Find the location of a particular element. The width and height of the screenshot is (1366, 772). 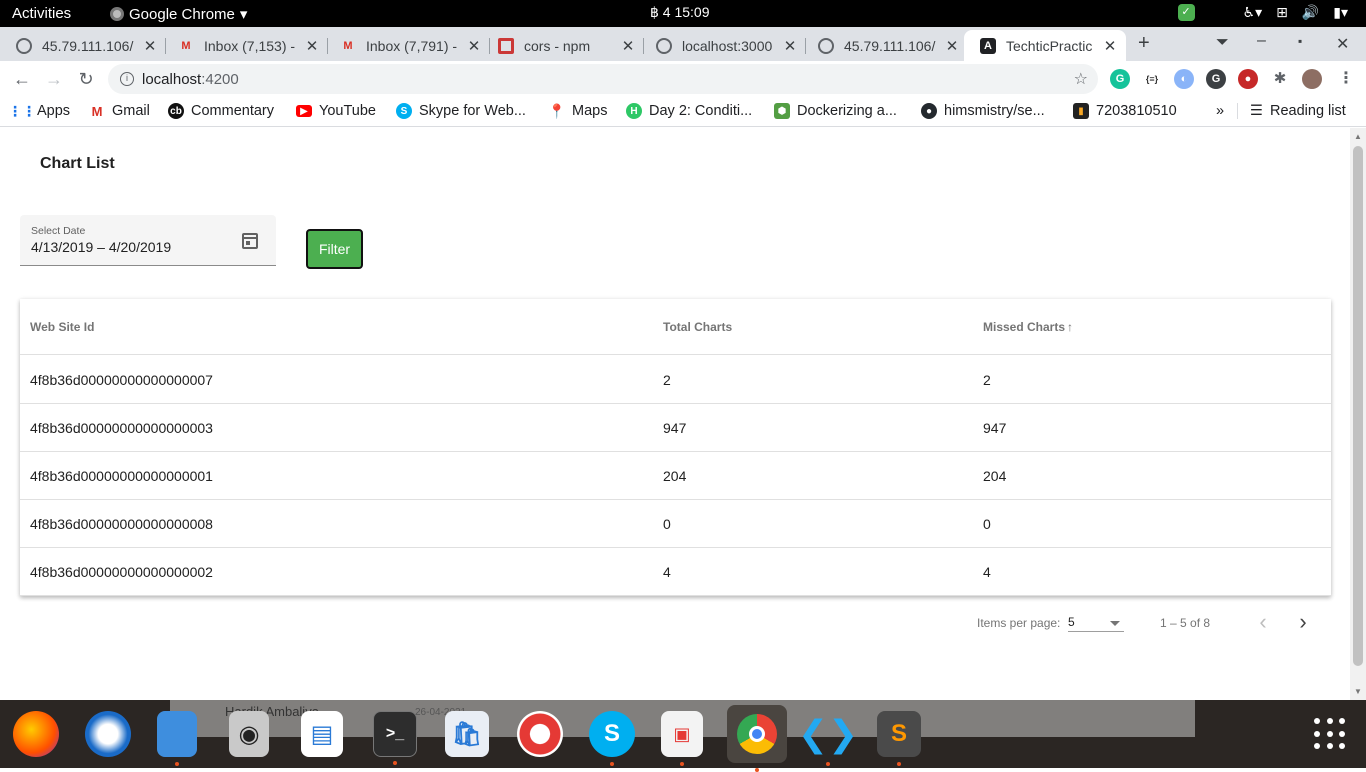

scroll-down-icon: ▼ is located at coordinates (1358, 691).